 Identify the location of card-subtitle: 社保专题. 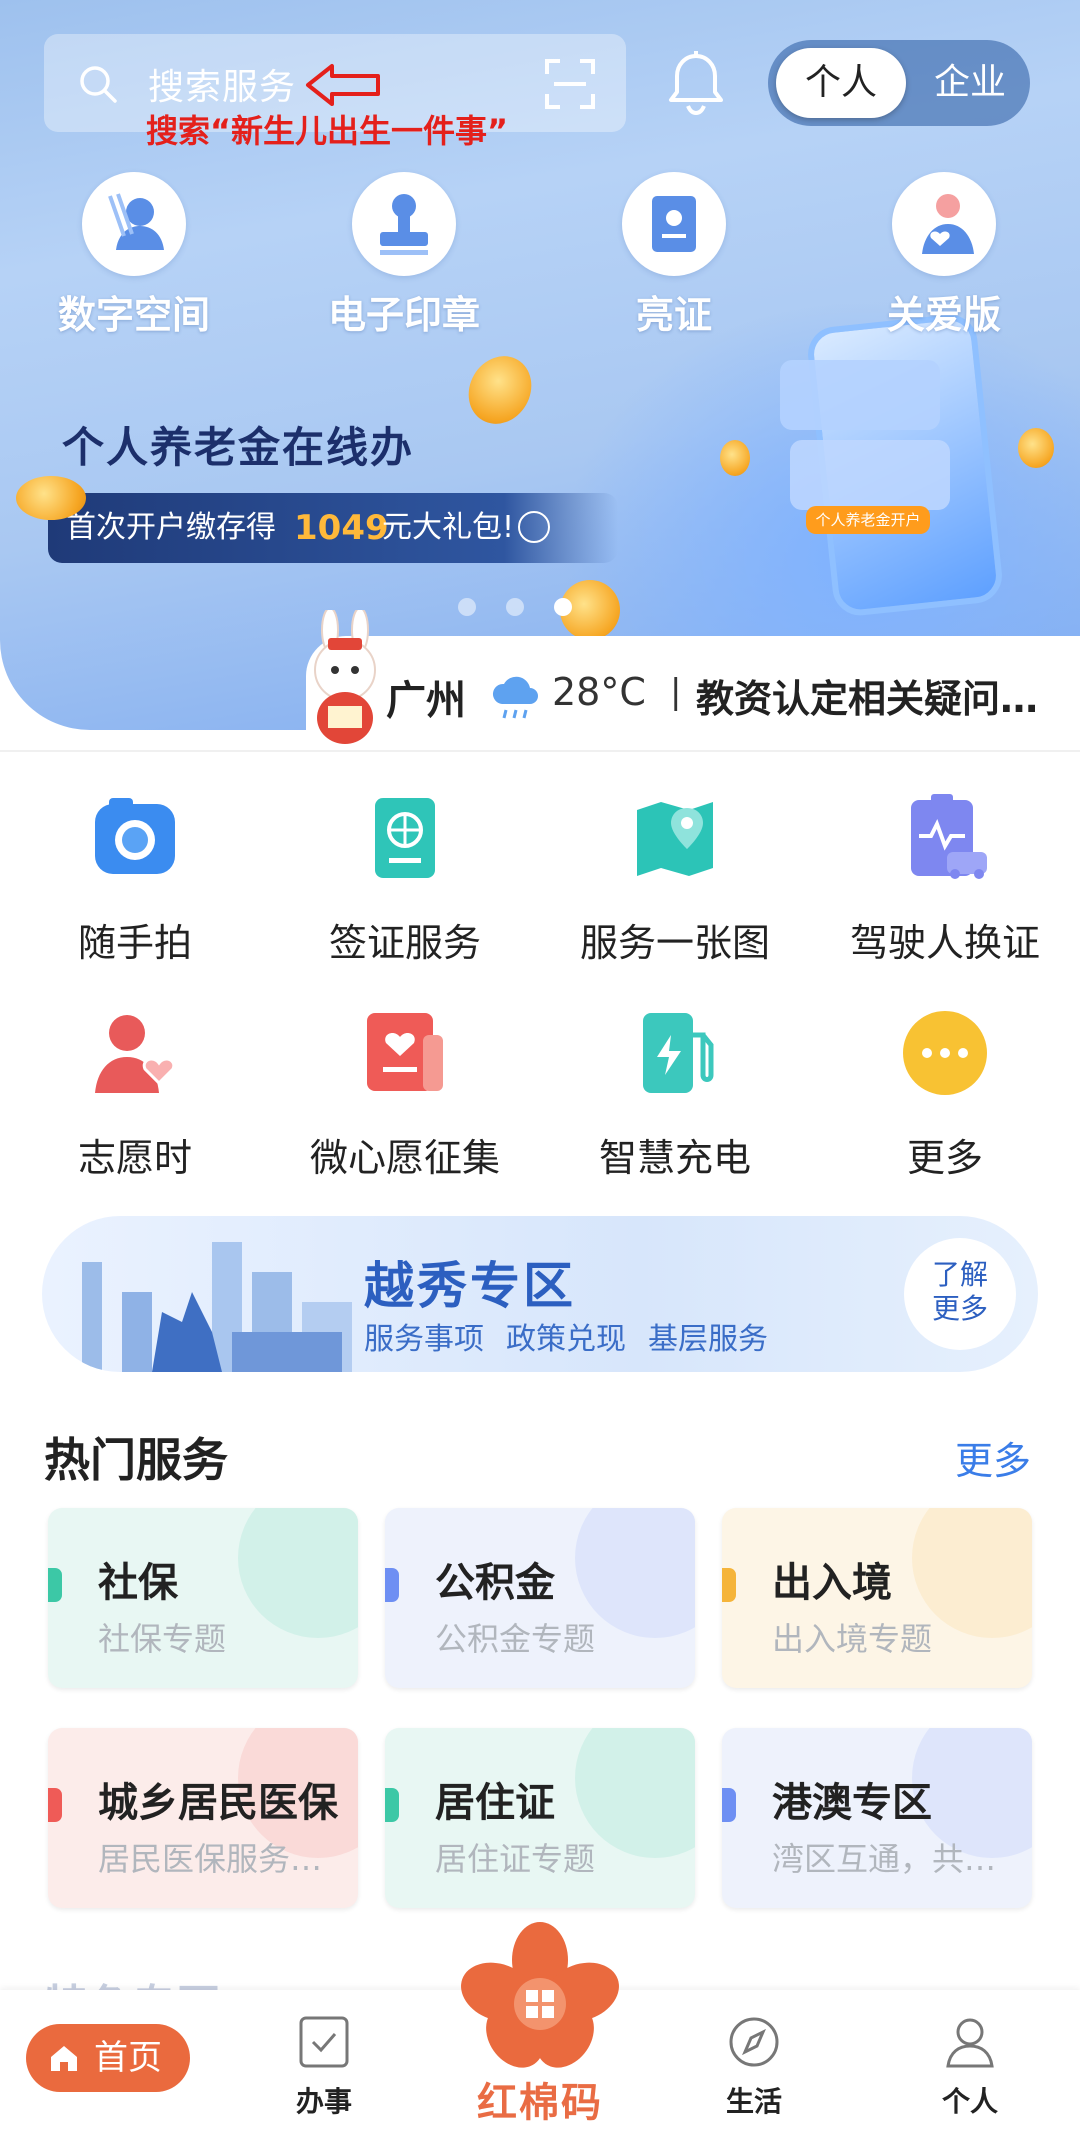
(162, 1639).